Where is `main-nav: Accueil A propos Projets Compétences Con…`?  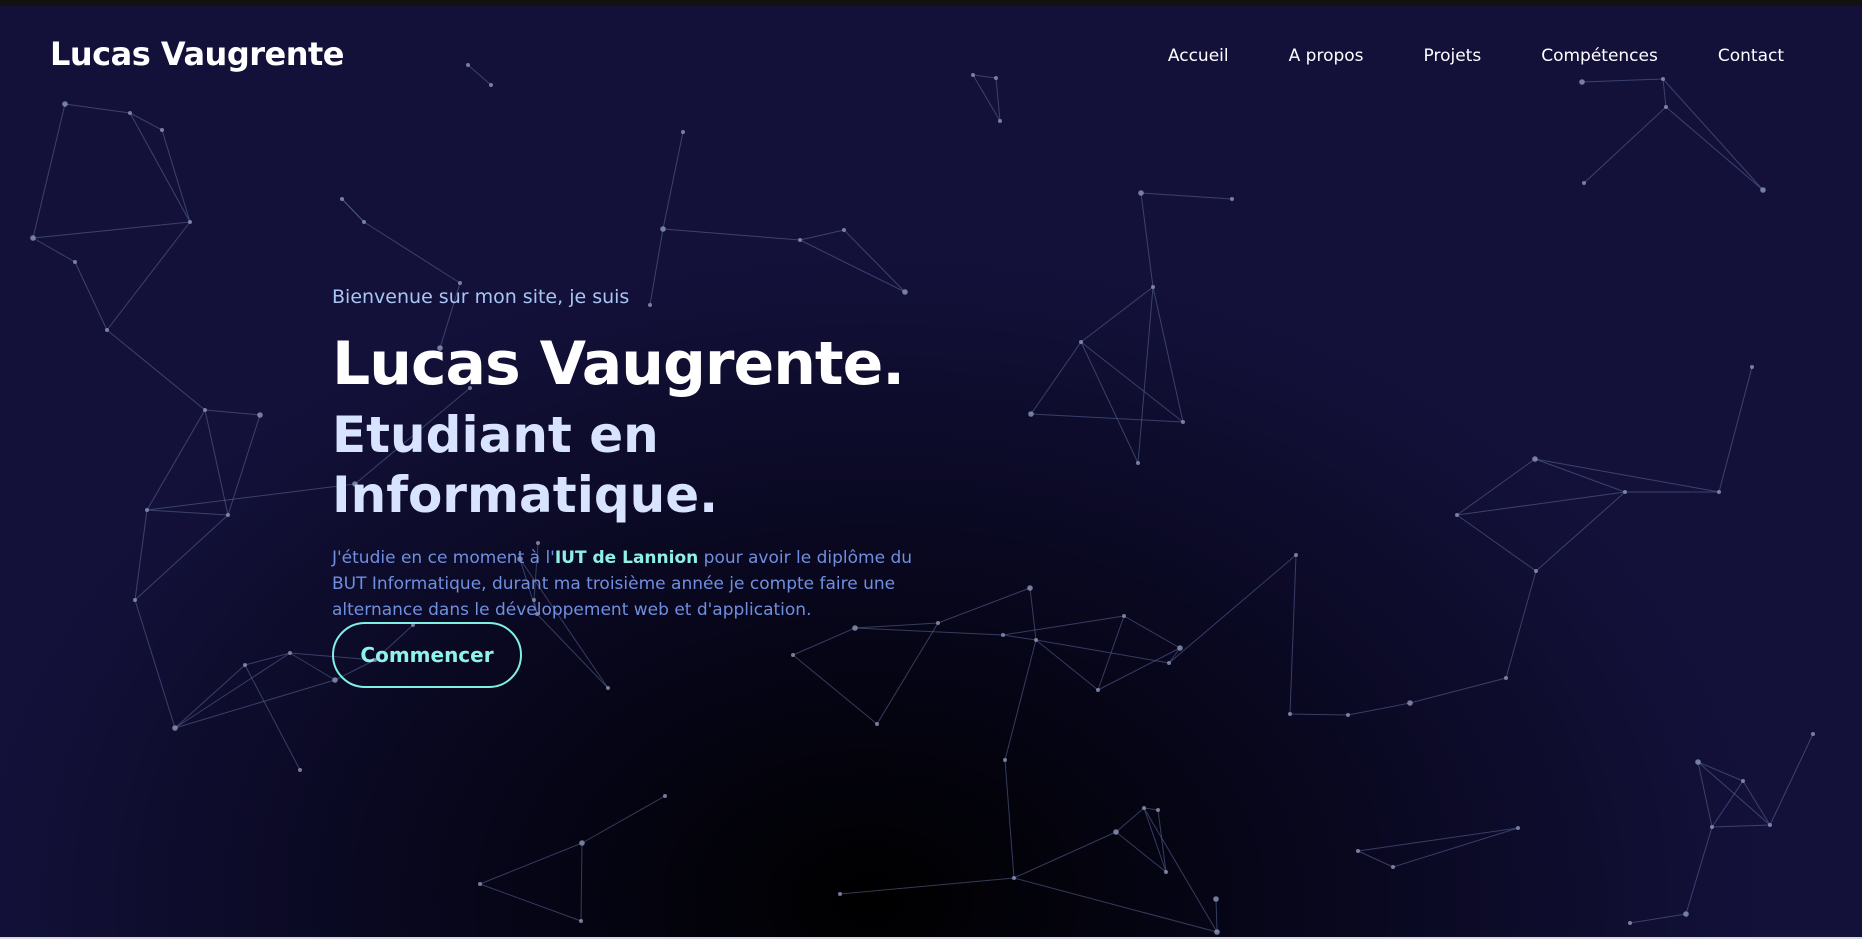
main-nav: Accueil A propos Projets Compétences Con… is located at coordinates (1476, 56).